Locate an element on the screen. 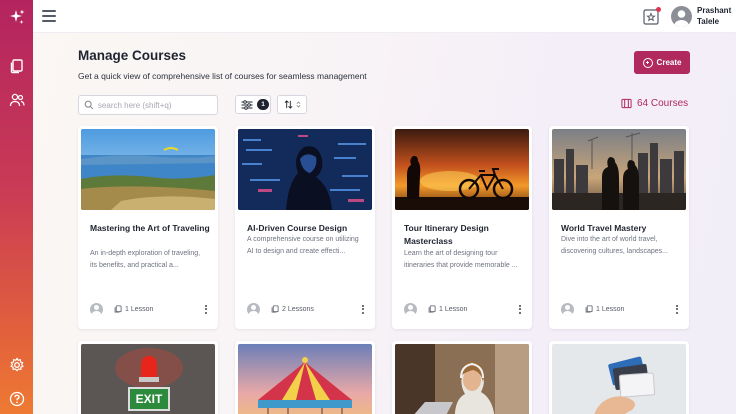 Image resolution: width=736 pixels, height=414 pixels. sidebar is located at coordinates (16, 207).